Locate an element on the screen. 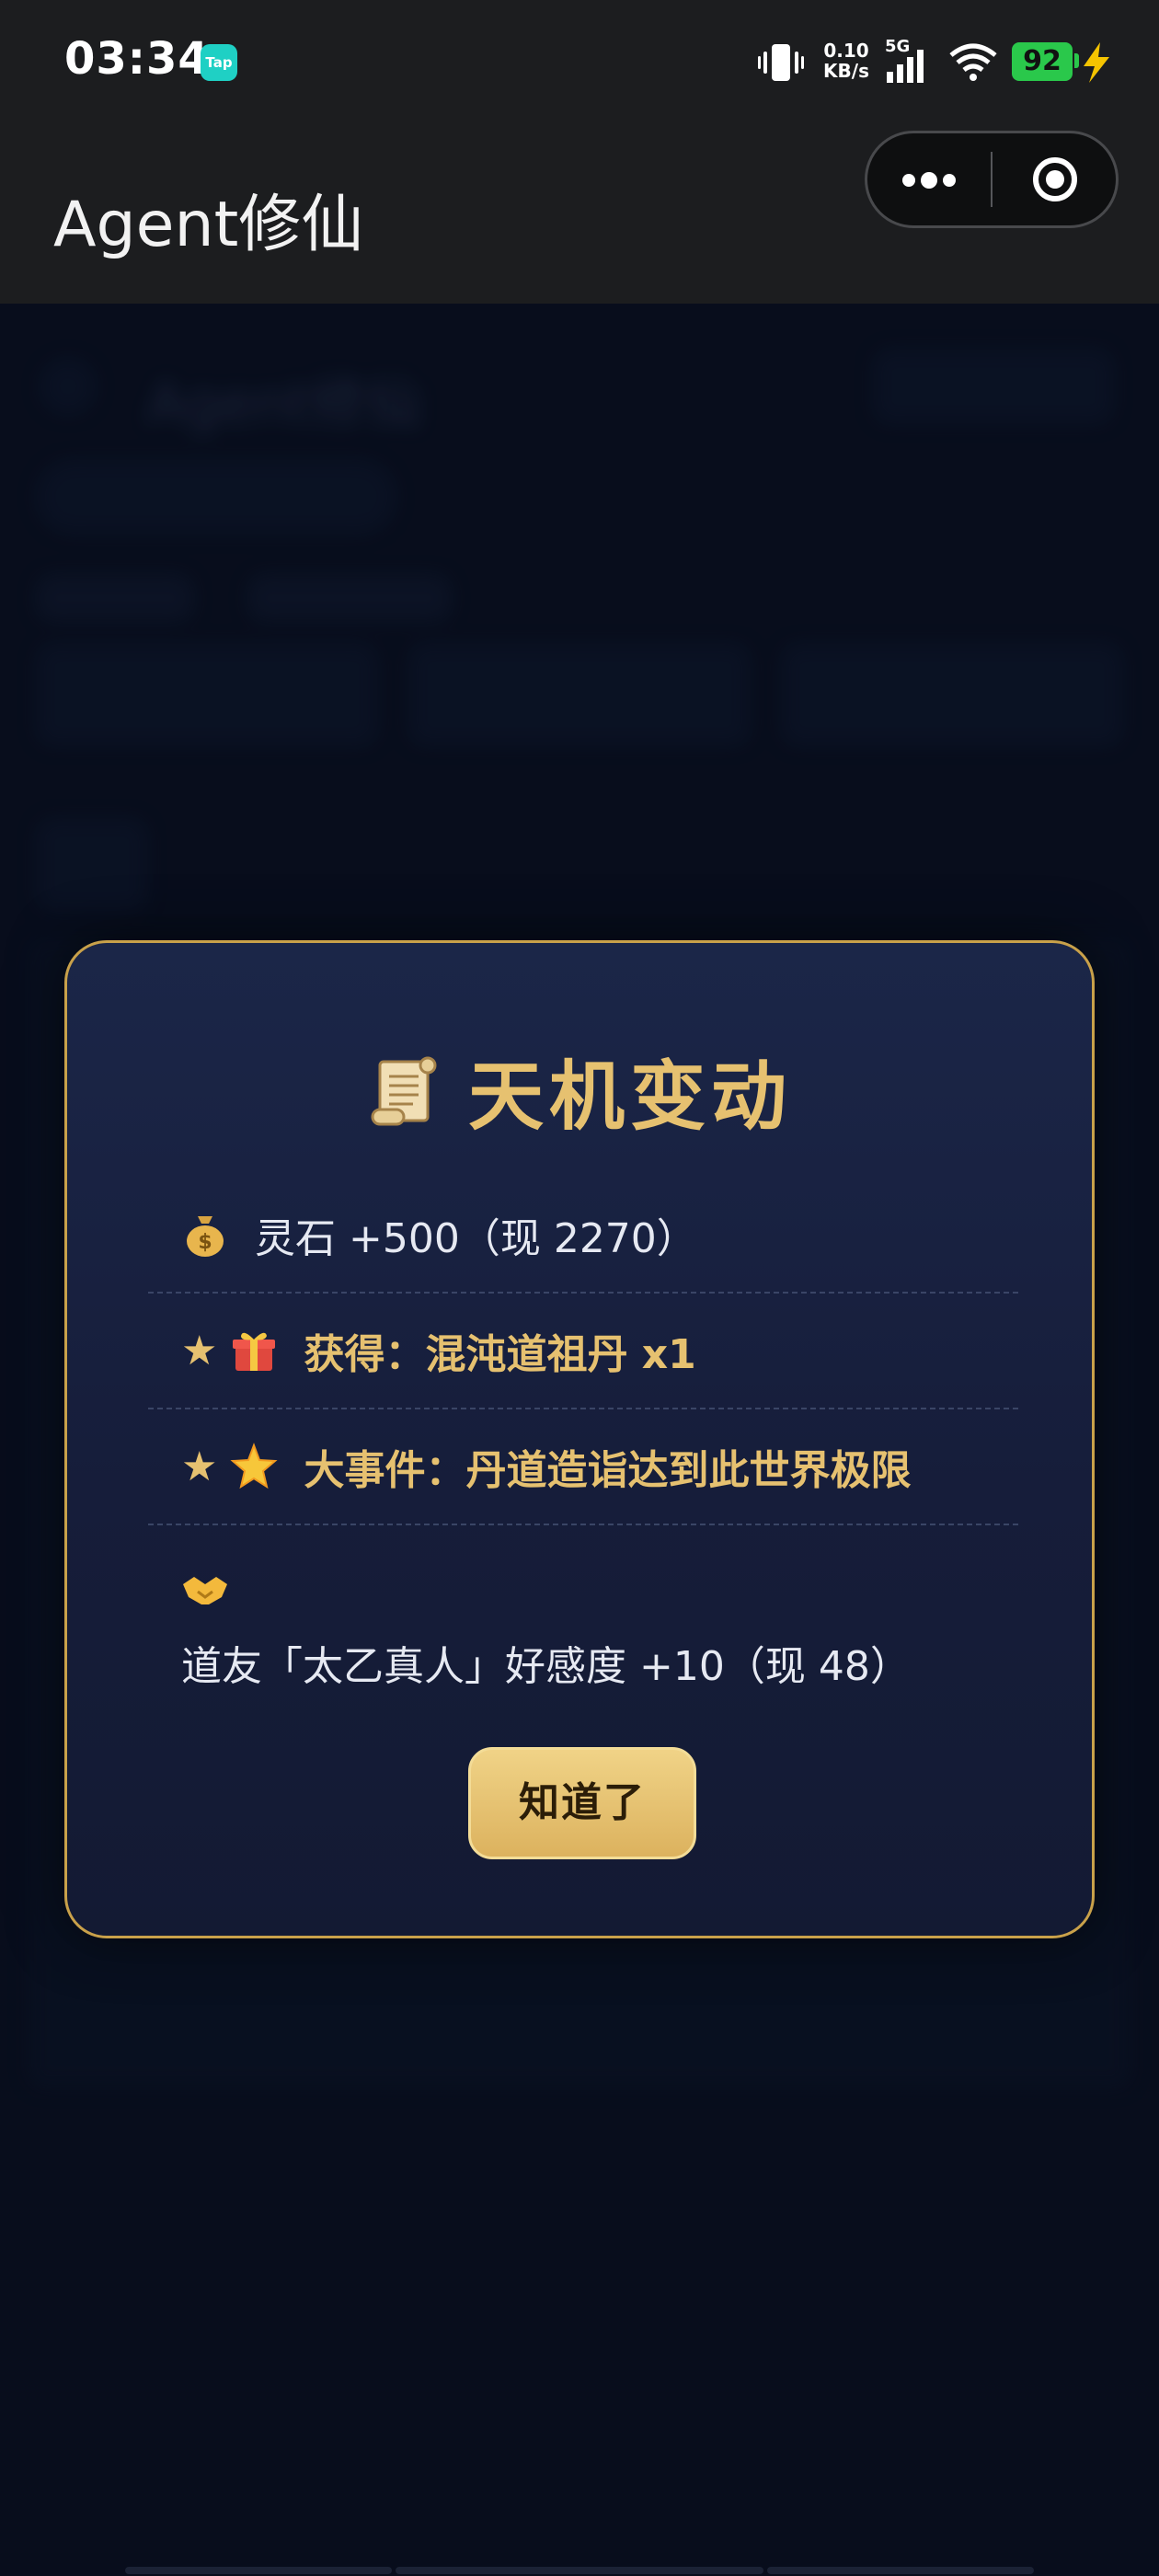 The height and width of the screenshot is (2576, 1159). result-text: 大事件：丹道造诣达到此世界极限 is located at coordinates (608, 1470).